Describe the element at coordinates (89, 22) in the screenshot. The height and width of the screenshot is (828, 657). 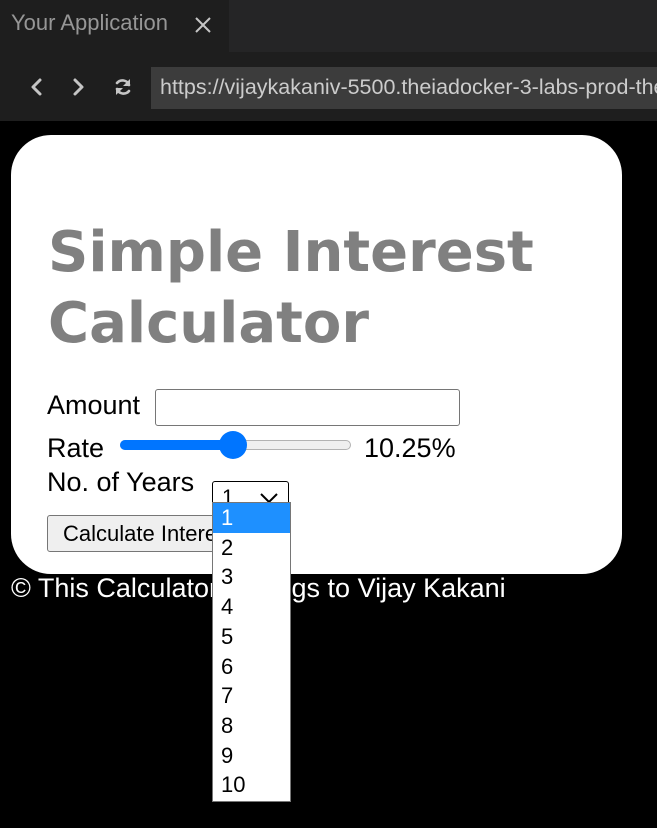
I see `tab-title: Your Application` at that location.